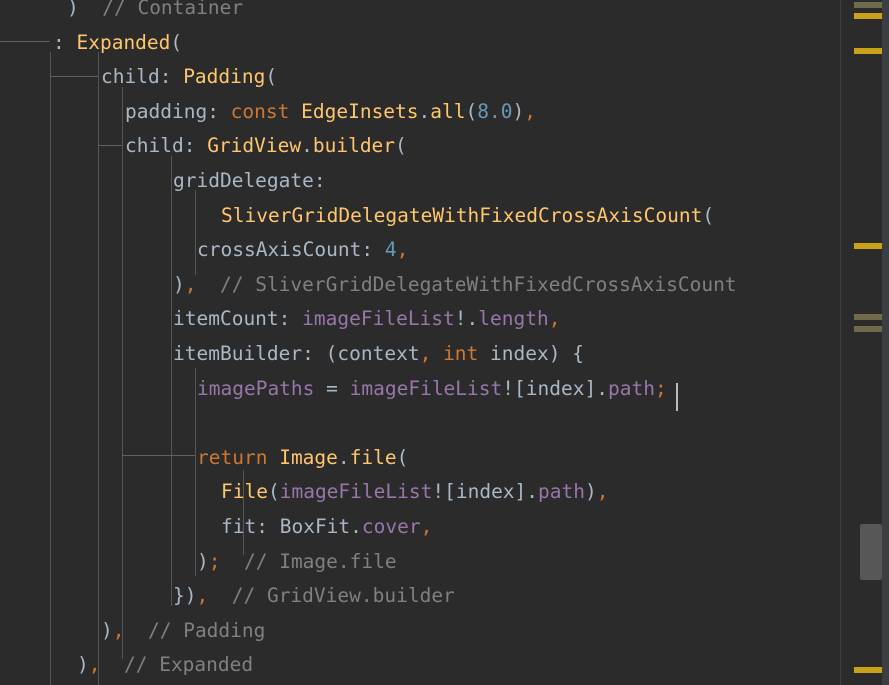 The width and height of the screenshot is (889, 685). I want to click on code-token-class: EdgeInsets, so click(360, 111).